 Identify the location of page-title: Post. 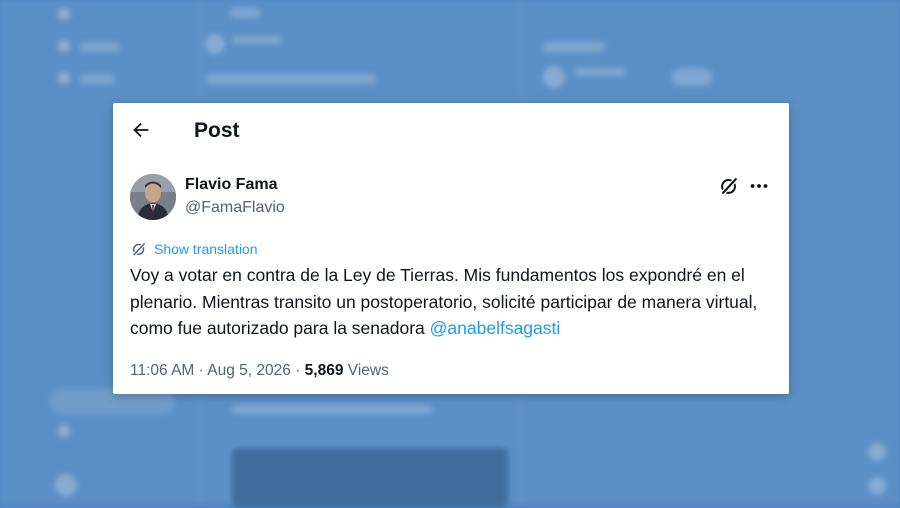
(217, 130).